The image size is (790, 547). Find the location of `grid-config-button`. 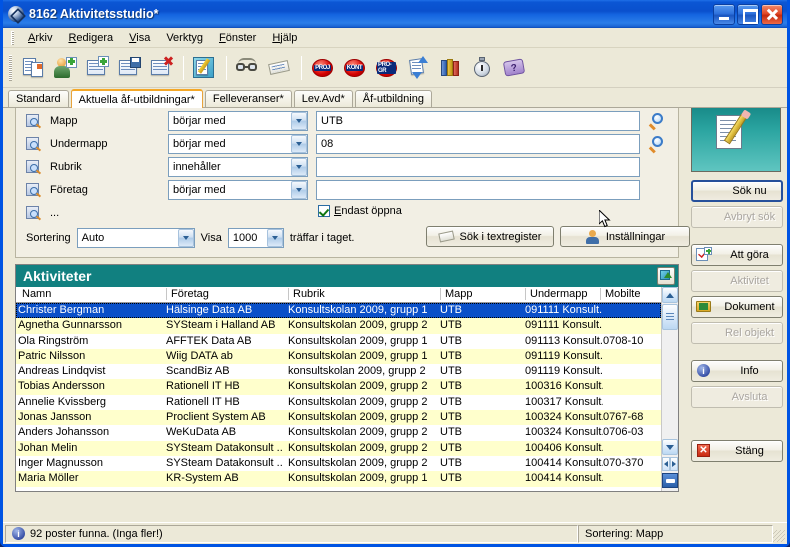

grid-config-button is located at coordinates (670, 480).